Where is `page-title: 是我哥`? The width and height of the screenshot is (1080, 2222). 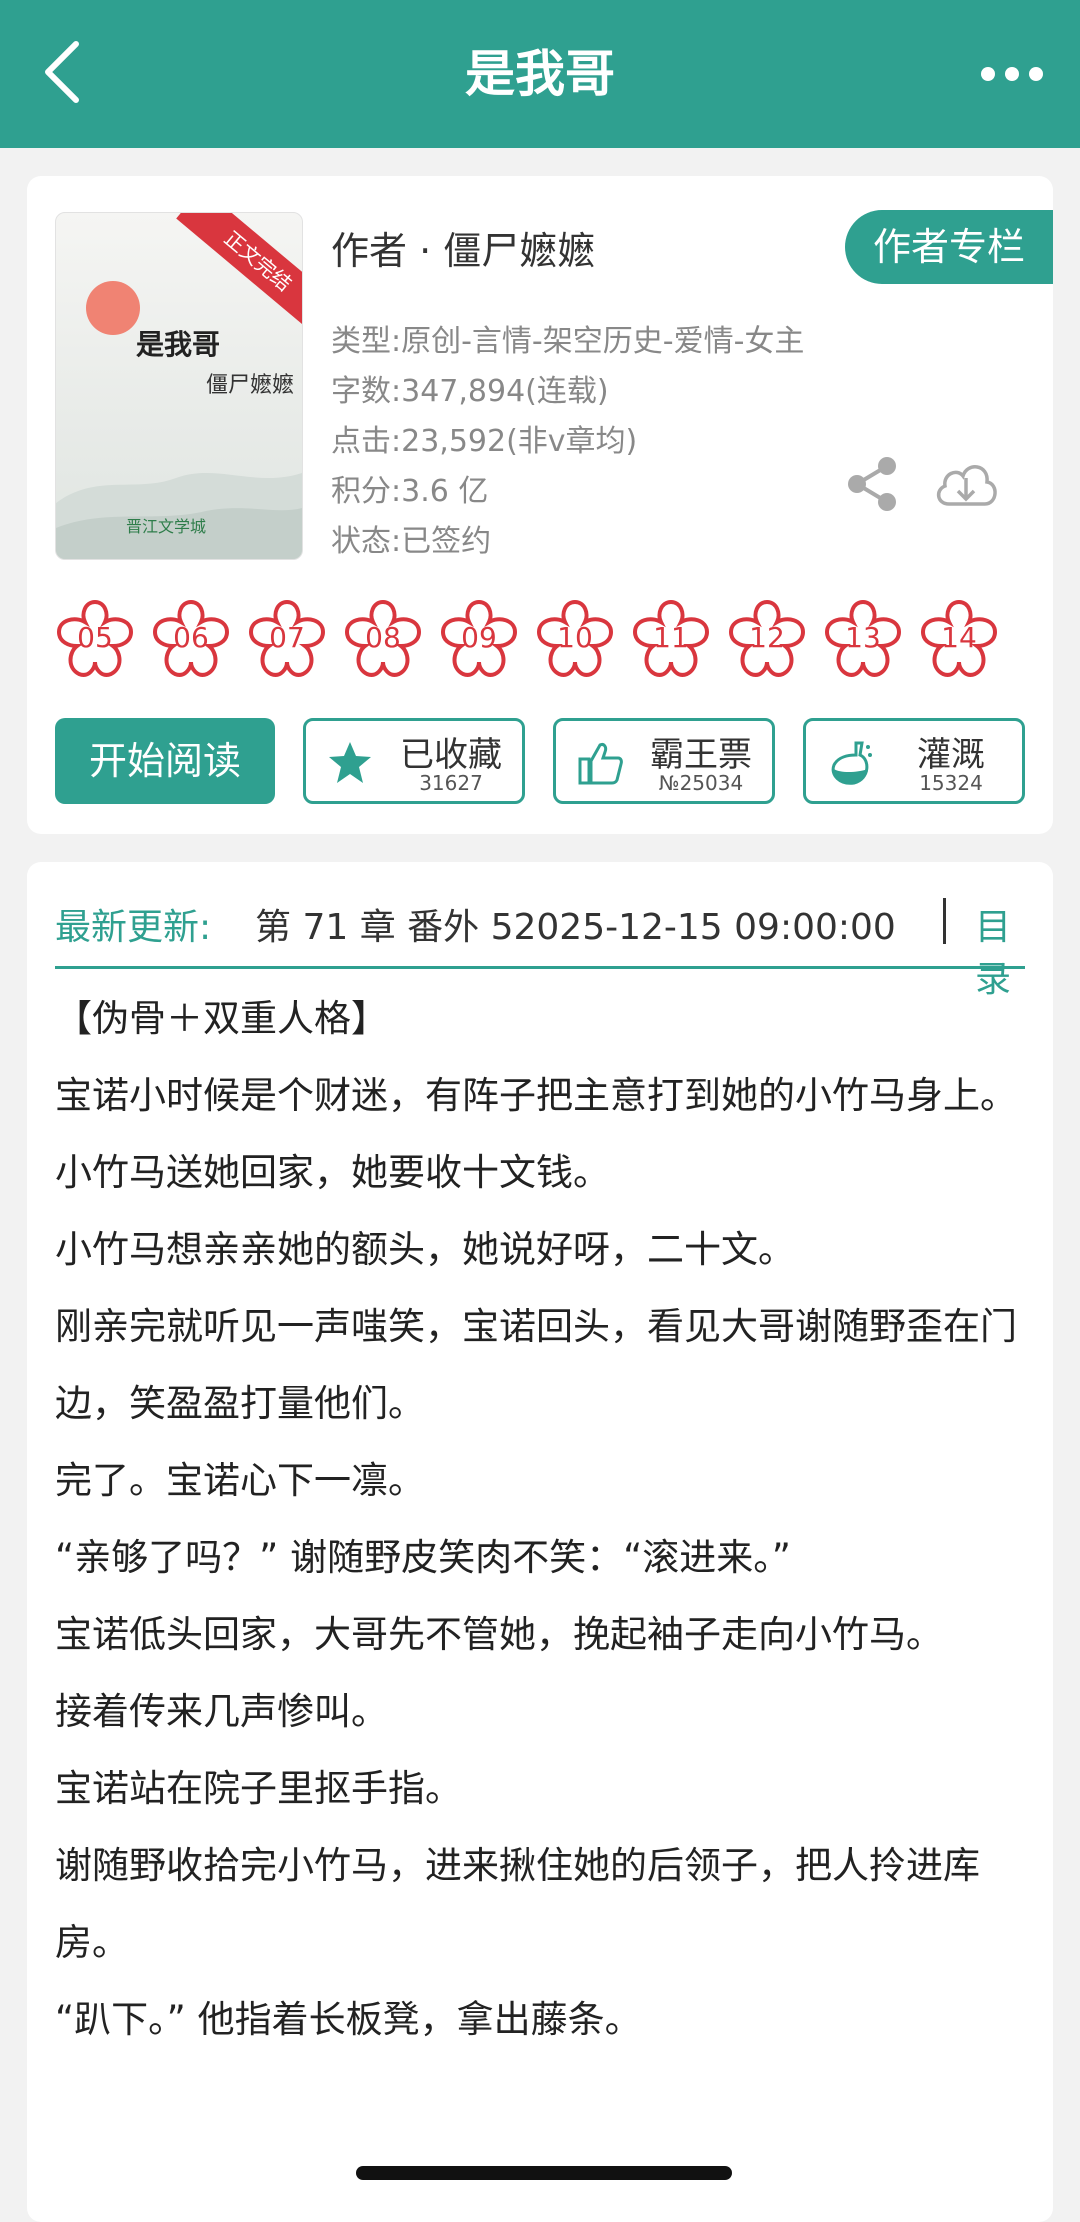 page-title: 是我哥 is located at coordinates (540, 74).